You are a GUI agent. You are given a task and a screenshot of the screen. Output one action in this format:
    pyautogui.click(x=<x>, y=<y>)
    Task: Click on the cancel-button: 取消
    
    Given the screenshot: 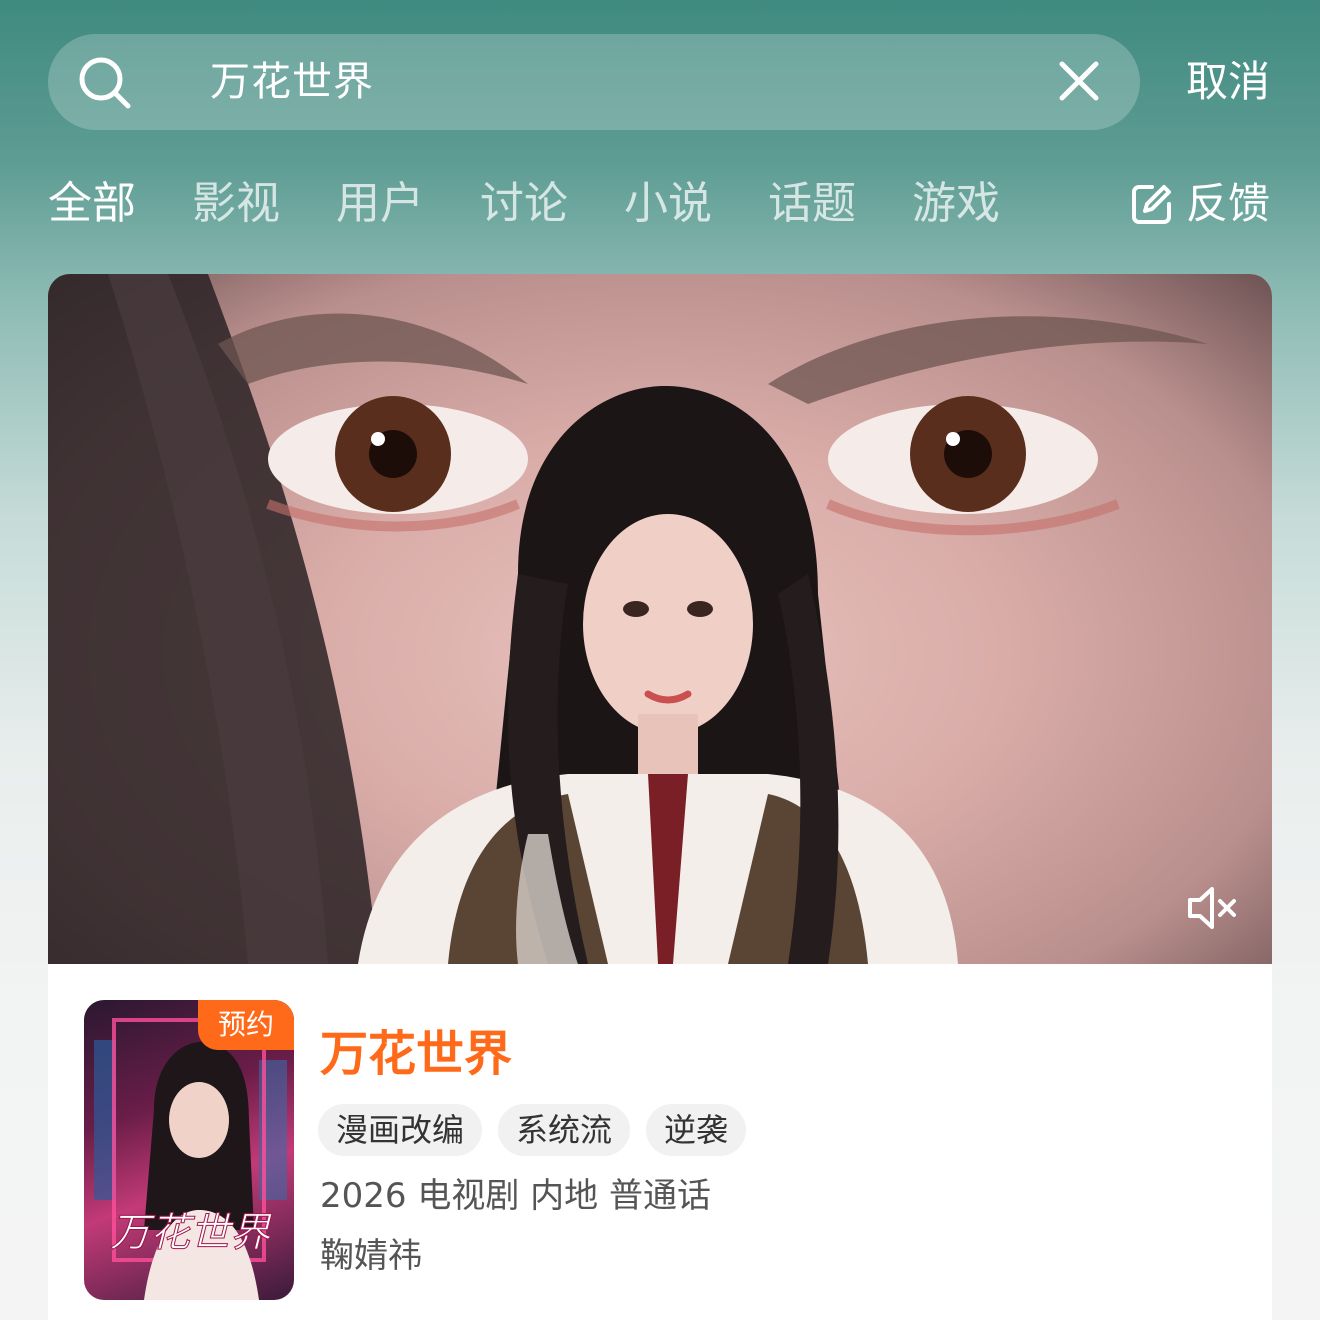 What is the action you would take?
    pyautogui.click(x=1228, y=82)
    